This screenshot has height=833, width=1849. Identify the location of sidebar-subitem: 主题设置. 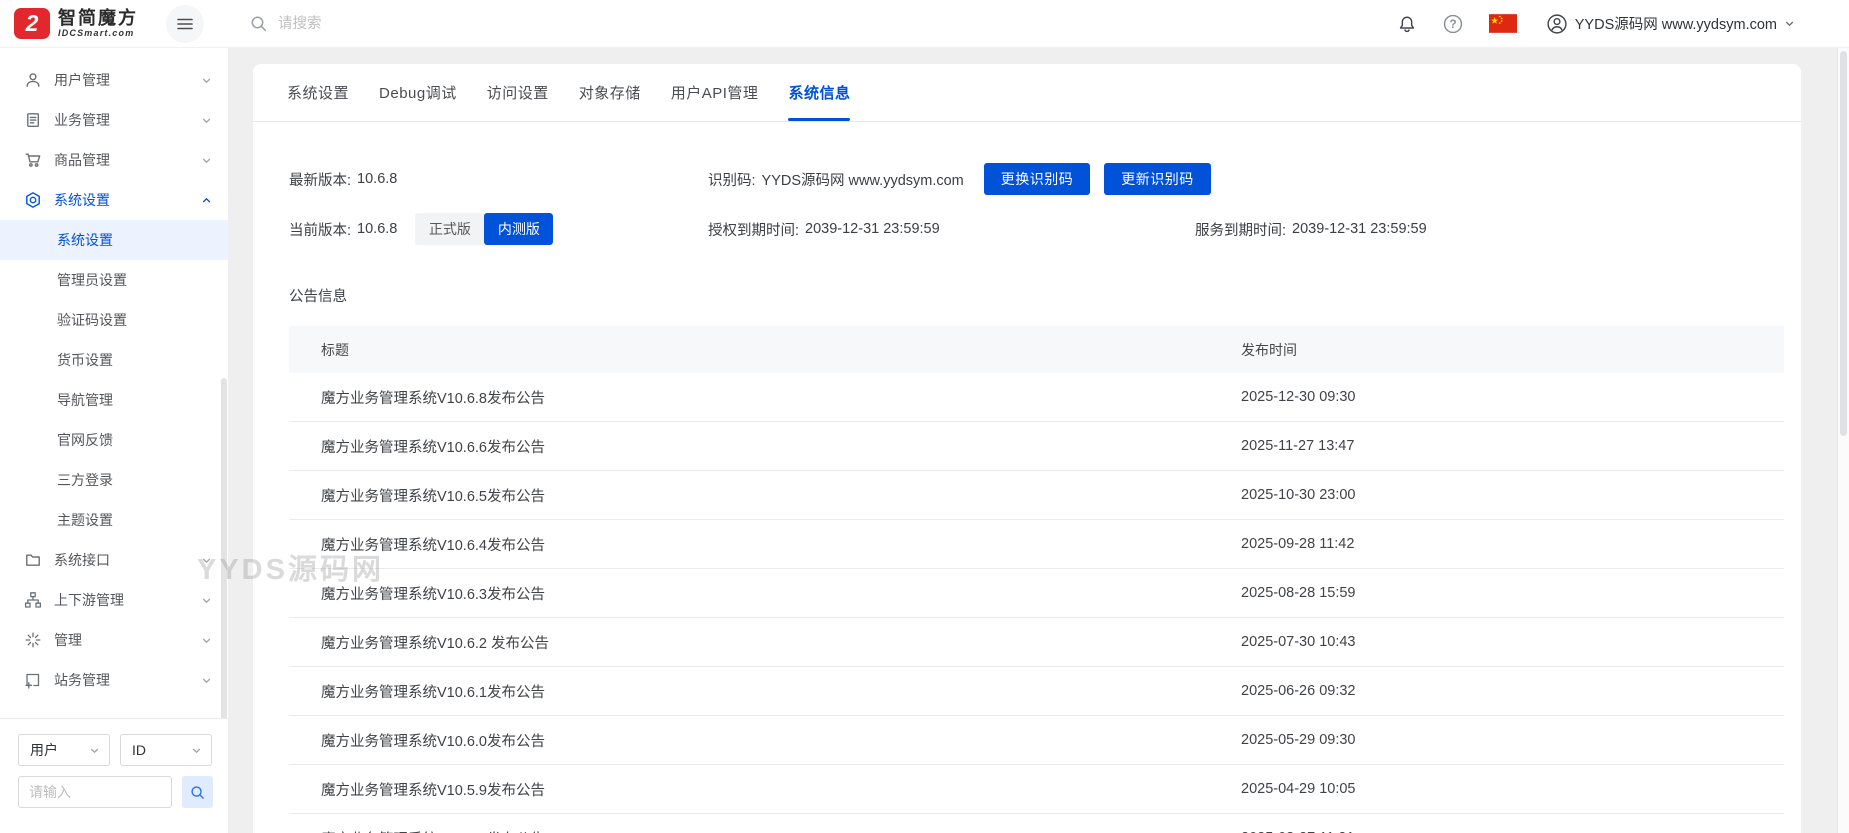
(114, 520).